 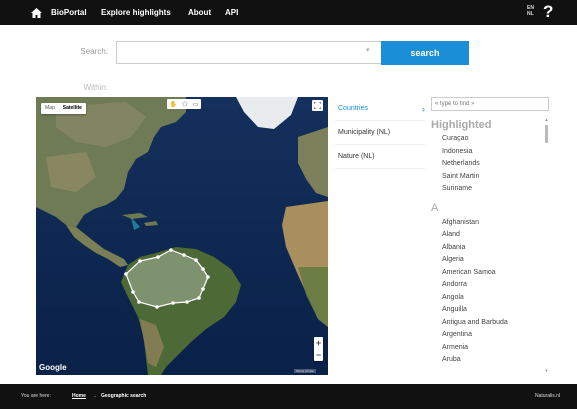 What do you see at coordinates (490, 248) in the screenshot?
I see `list-item: Albania` at bounding box center [490, 248].